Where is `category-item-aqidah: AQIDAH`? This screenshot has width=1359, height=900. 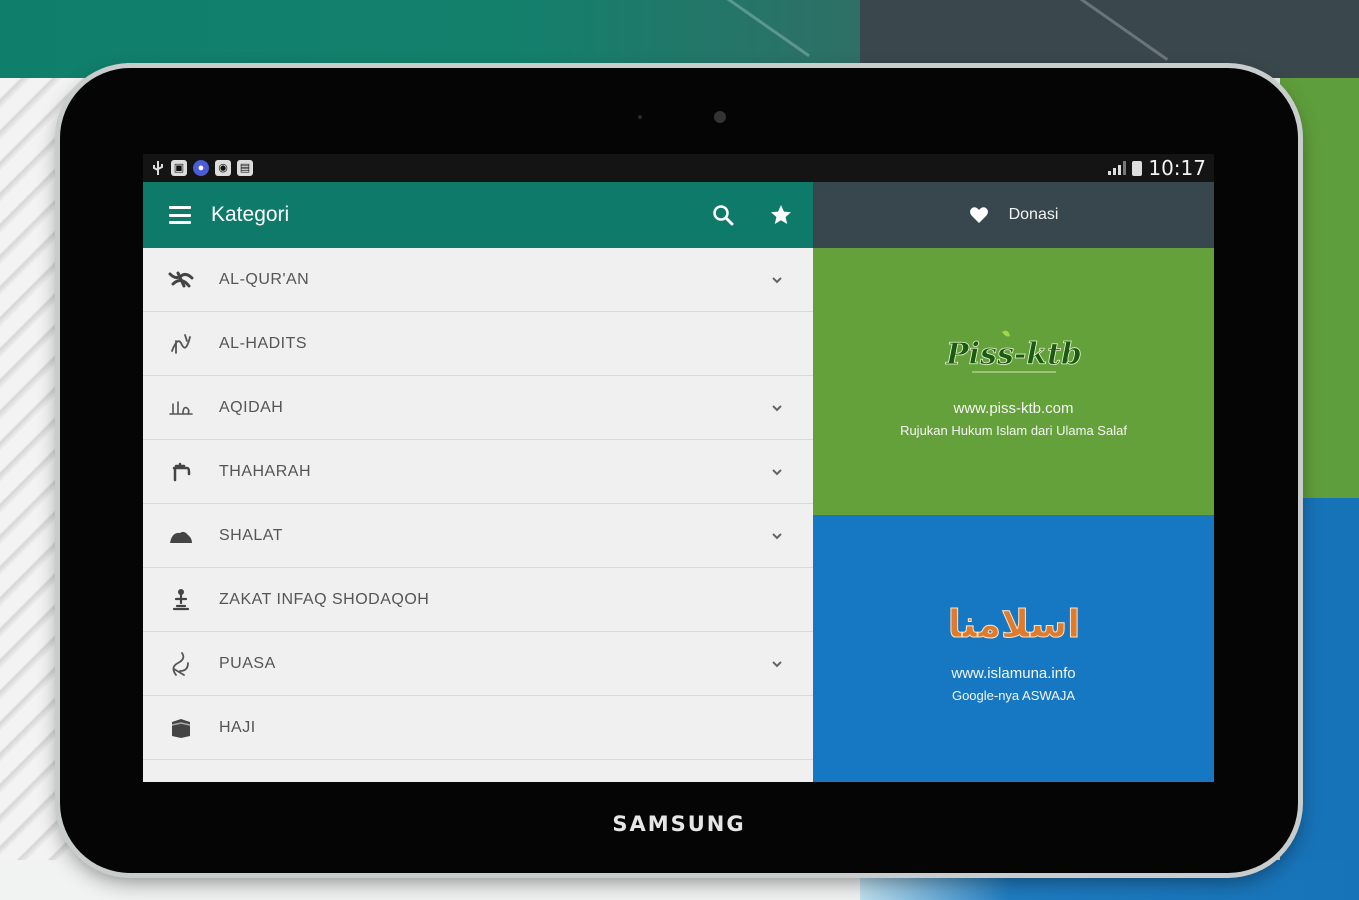 category-item-aqidah: AQIDAH is located at coordinates (478, 408).